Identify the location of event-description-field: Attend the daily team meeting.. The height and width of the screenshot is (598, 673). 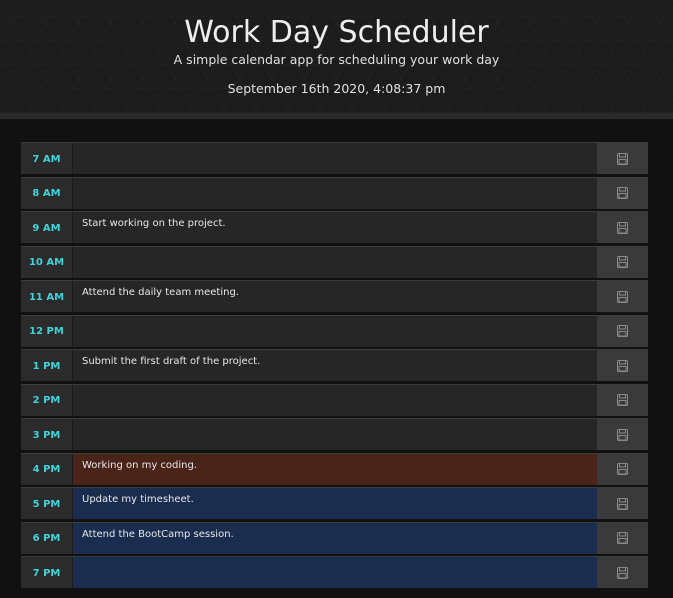
(335, 296).